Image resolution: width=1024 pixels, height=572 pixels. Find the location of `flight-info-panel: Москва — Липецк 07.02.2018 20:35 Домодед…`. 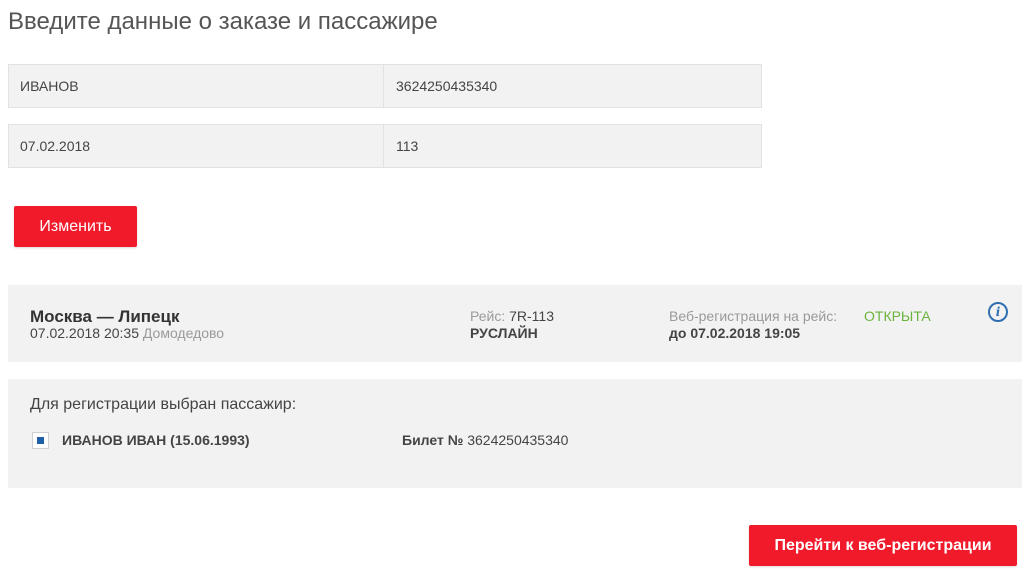

flight-info-panel: Москва — Липецк 07.02.2018 20:35 Домодед… is located at coordinates (515, 323).